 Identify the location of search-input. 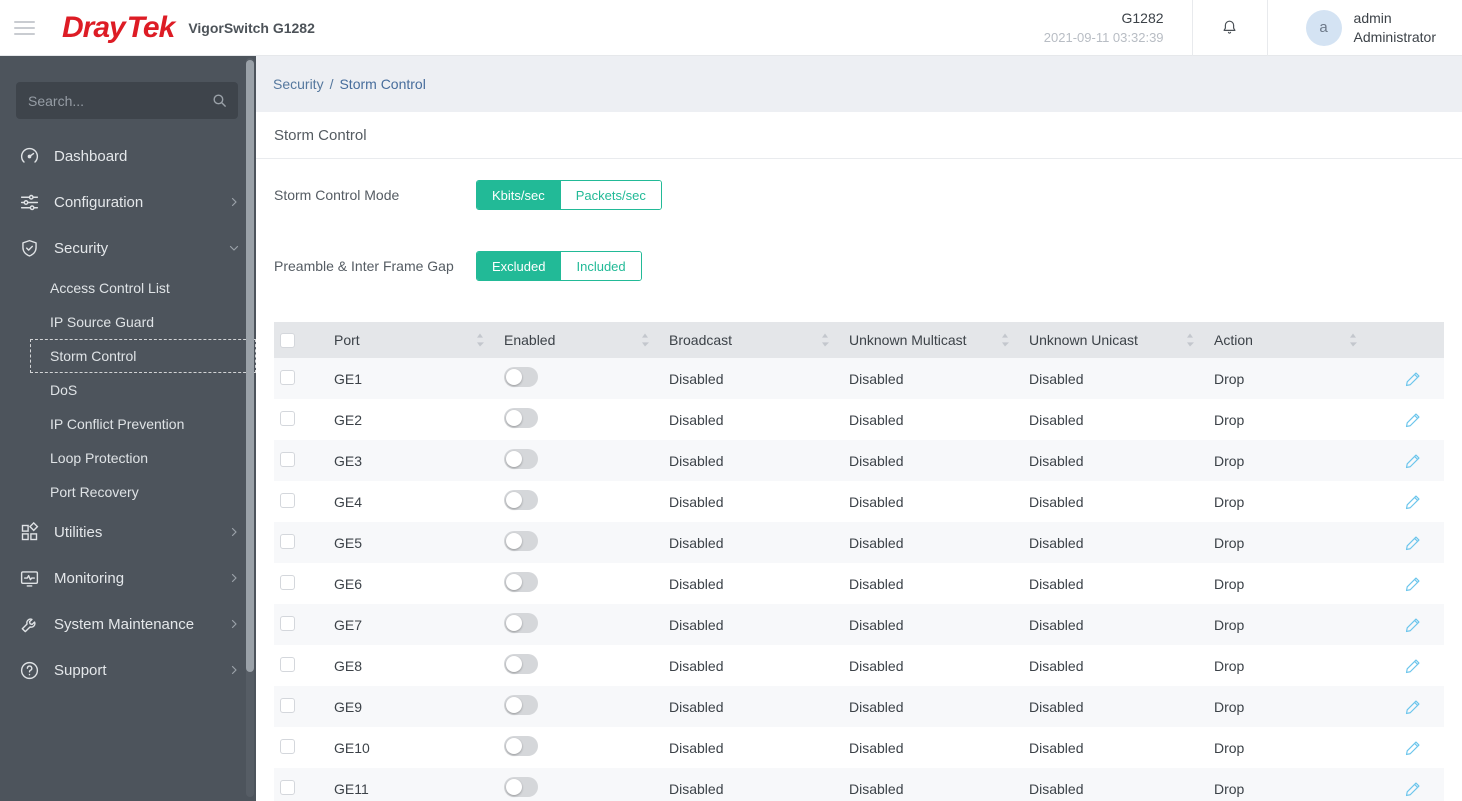
(119, 100).